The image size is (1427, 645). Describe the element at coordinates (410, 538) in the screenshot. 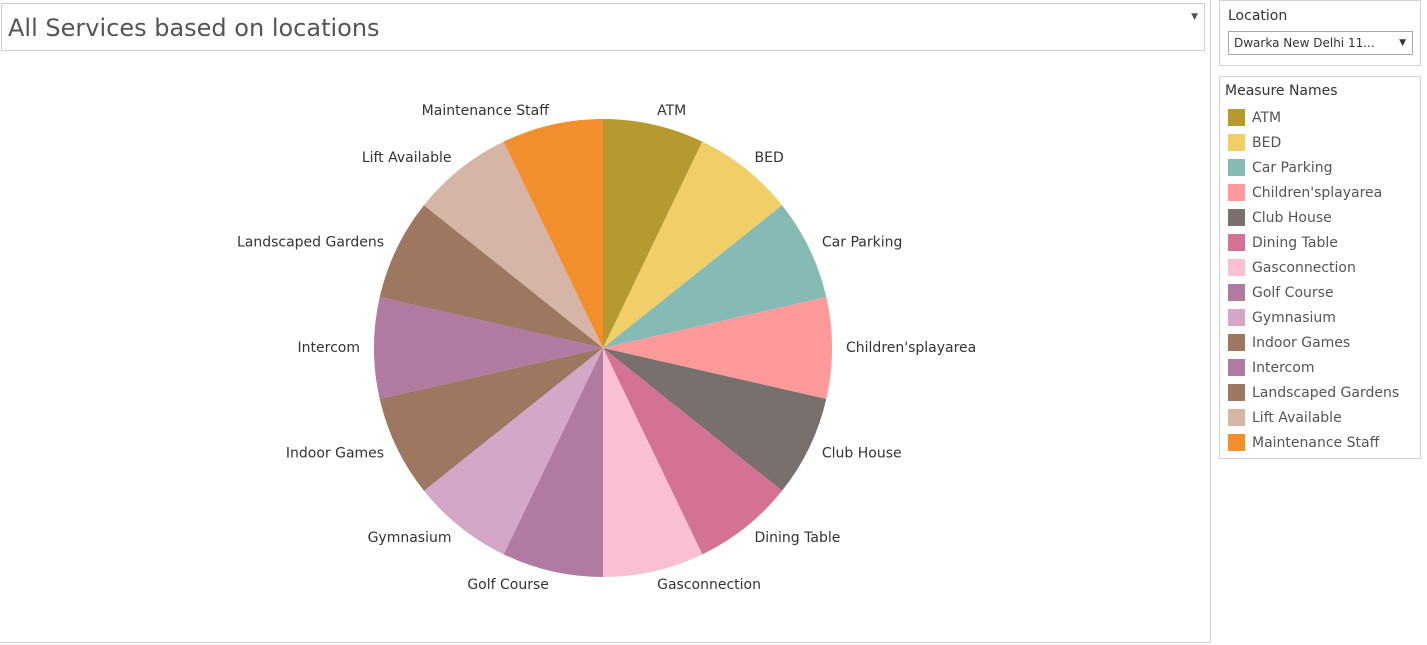

I see `pie-label-gymnasium: Gymnasium` at that location.